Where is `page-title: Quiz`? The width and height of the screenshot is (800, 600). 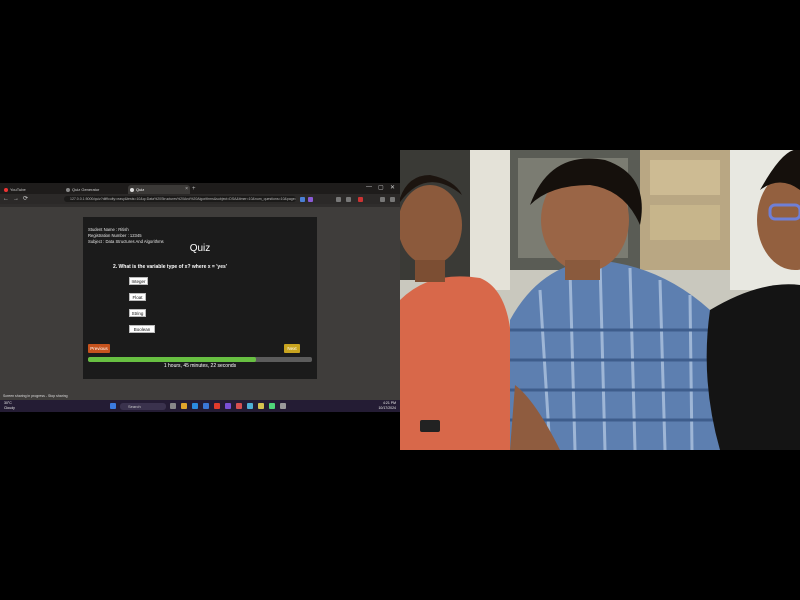 page-title: Quiz is located at coordinates (200, 248).